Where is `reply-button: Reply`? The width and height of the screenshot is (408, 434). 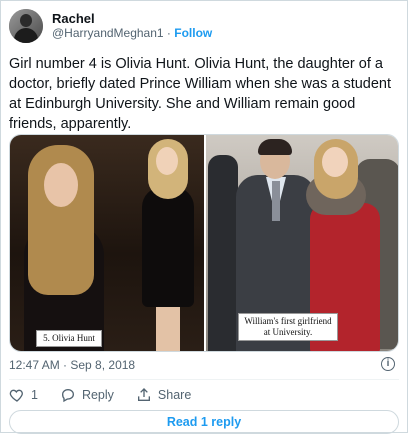
reply-button: Reply is located at coordinates (87, 395).